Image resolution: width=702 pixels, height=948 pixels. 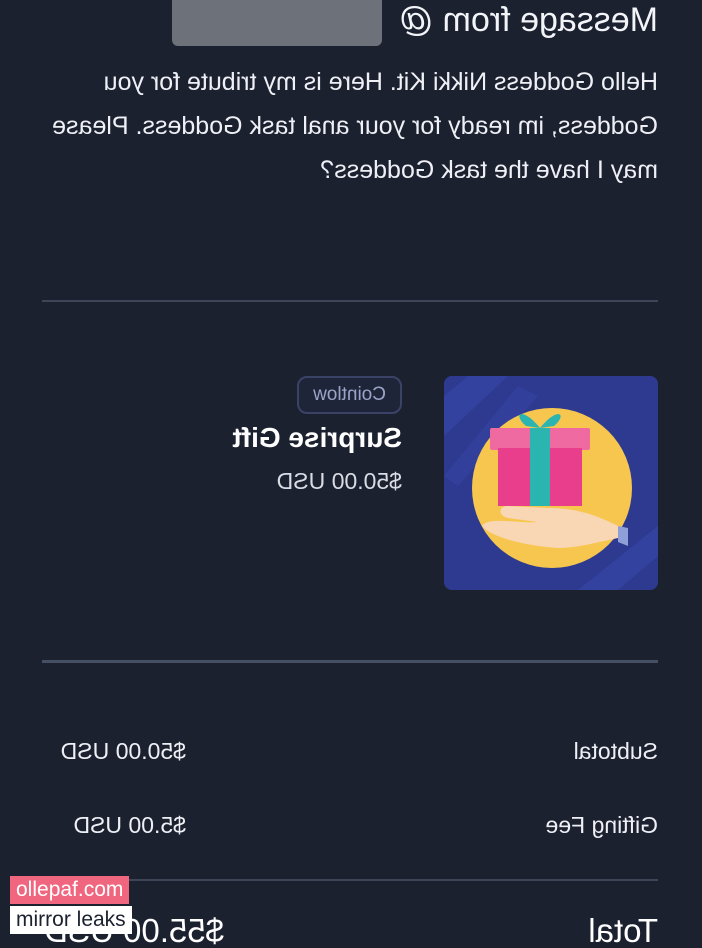 What do you see at coordinates (71, 905) in the screenshot?
I see `watermark: ollepaf.com mirror leaks` at bounding box center [71, 905].